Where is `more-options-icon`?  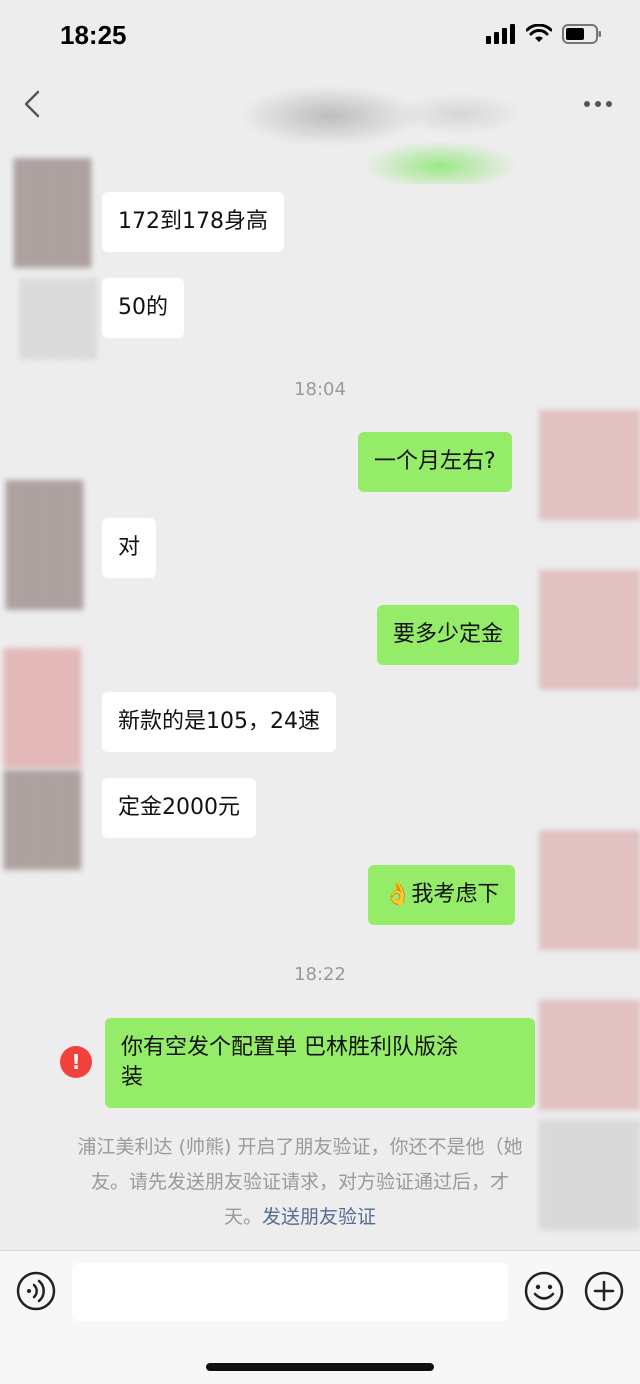 more-options-icon is located at coordinates (598, 104).